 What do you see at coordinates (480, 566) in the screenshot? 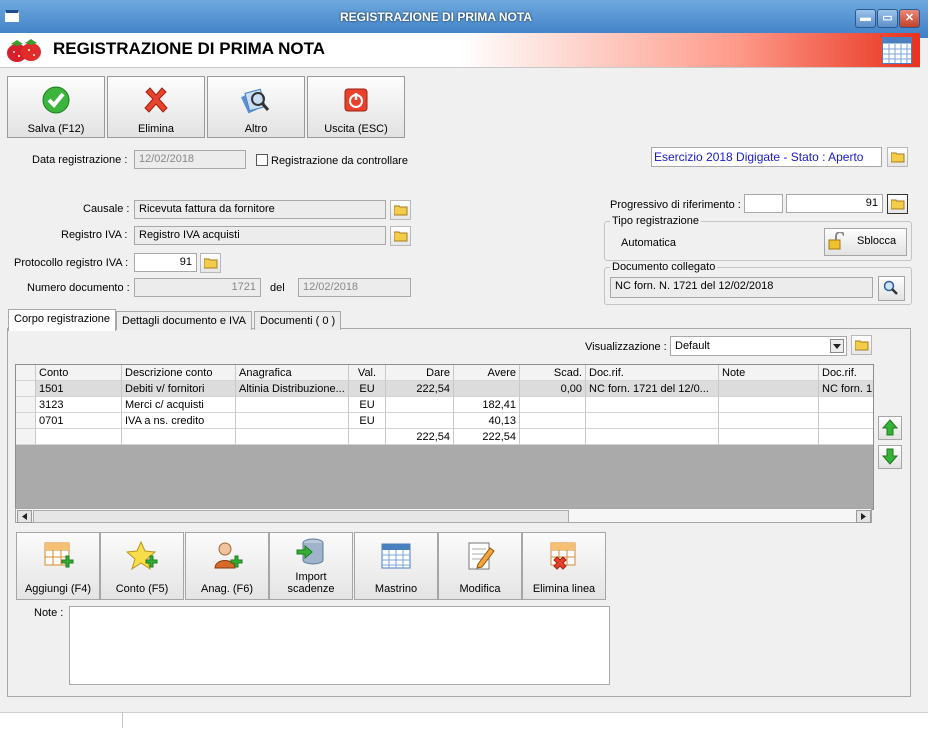
I see `modifica-button: Modifica` at bounding box center [480, 566].